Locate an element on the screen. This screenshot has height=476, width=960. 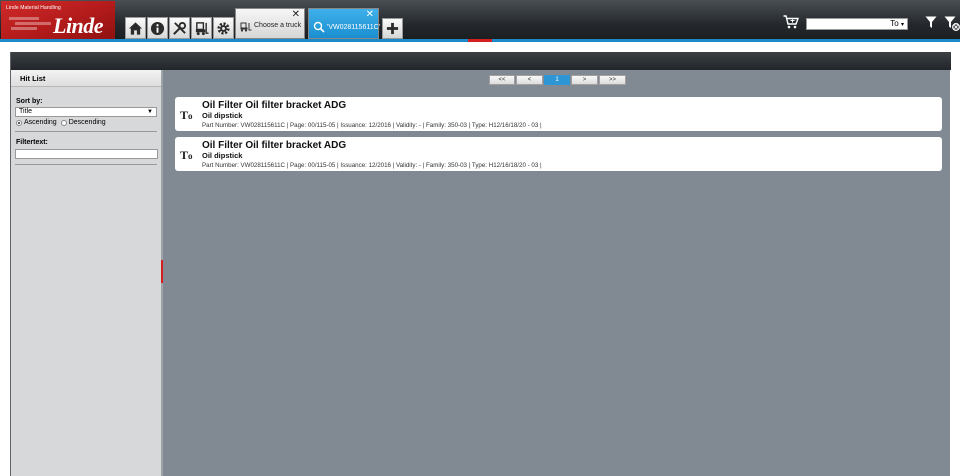
info-icon is located at coordinates (157, 28).